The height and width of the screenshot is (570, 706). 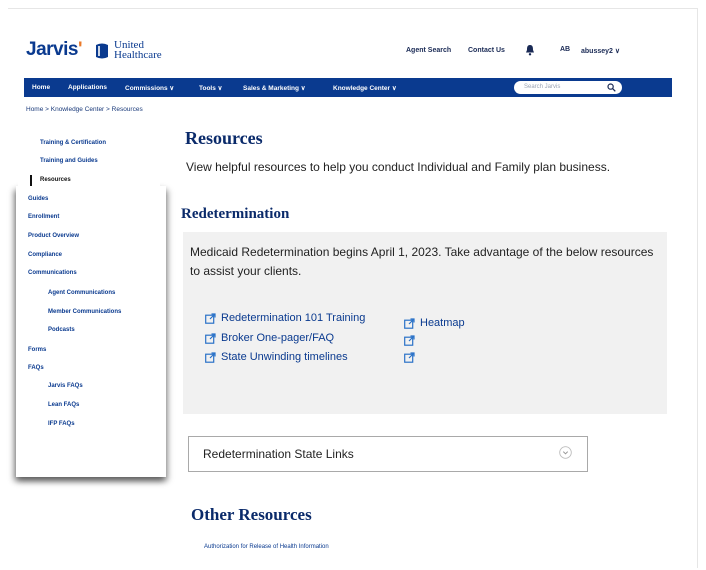 I want to click on sidebar-item-faqs: FAQs, so click(x=36, y=368).